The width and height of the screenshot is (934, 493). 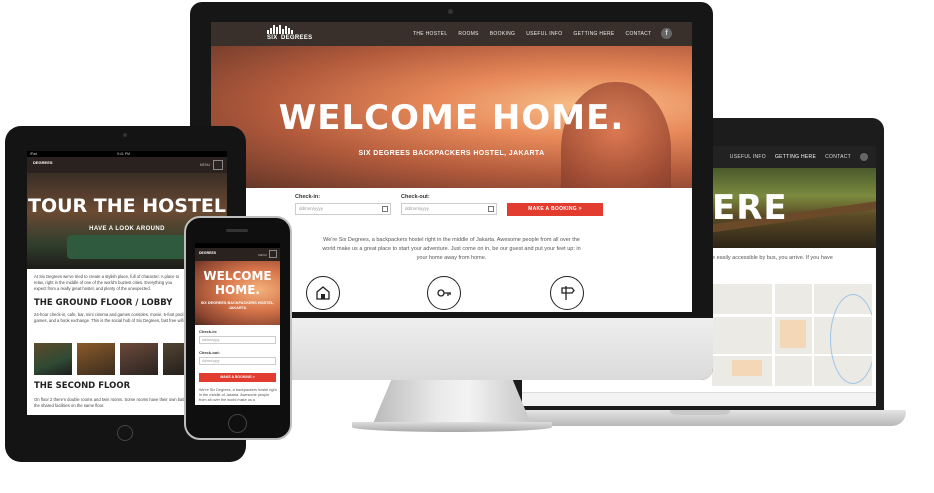 What do you see at coordinates (205, 165) in the screenshot?
I see `tablet-menu-label: MENU` at bounding box center [205, 165].